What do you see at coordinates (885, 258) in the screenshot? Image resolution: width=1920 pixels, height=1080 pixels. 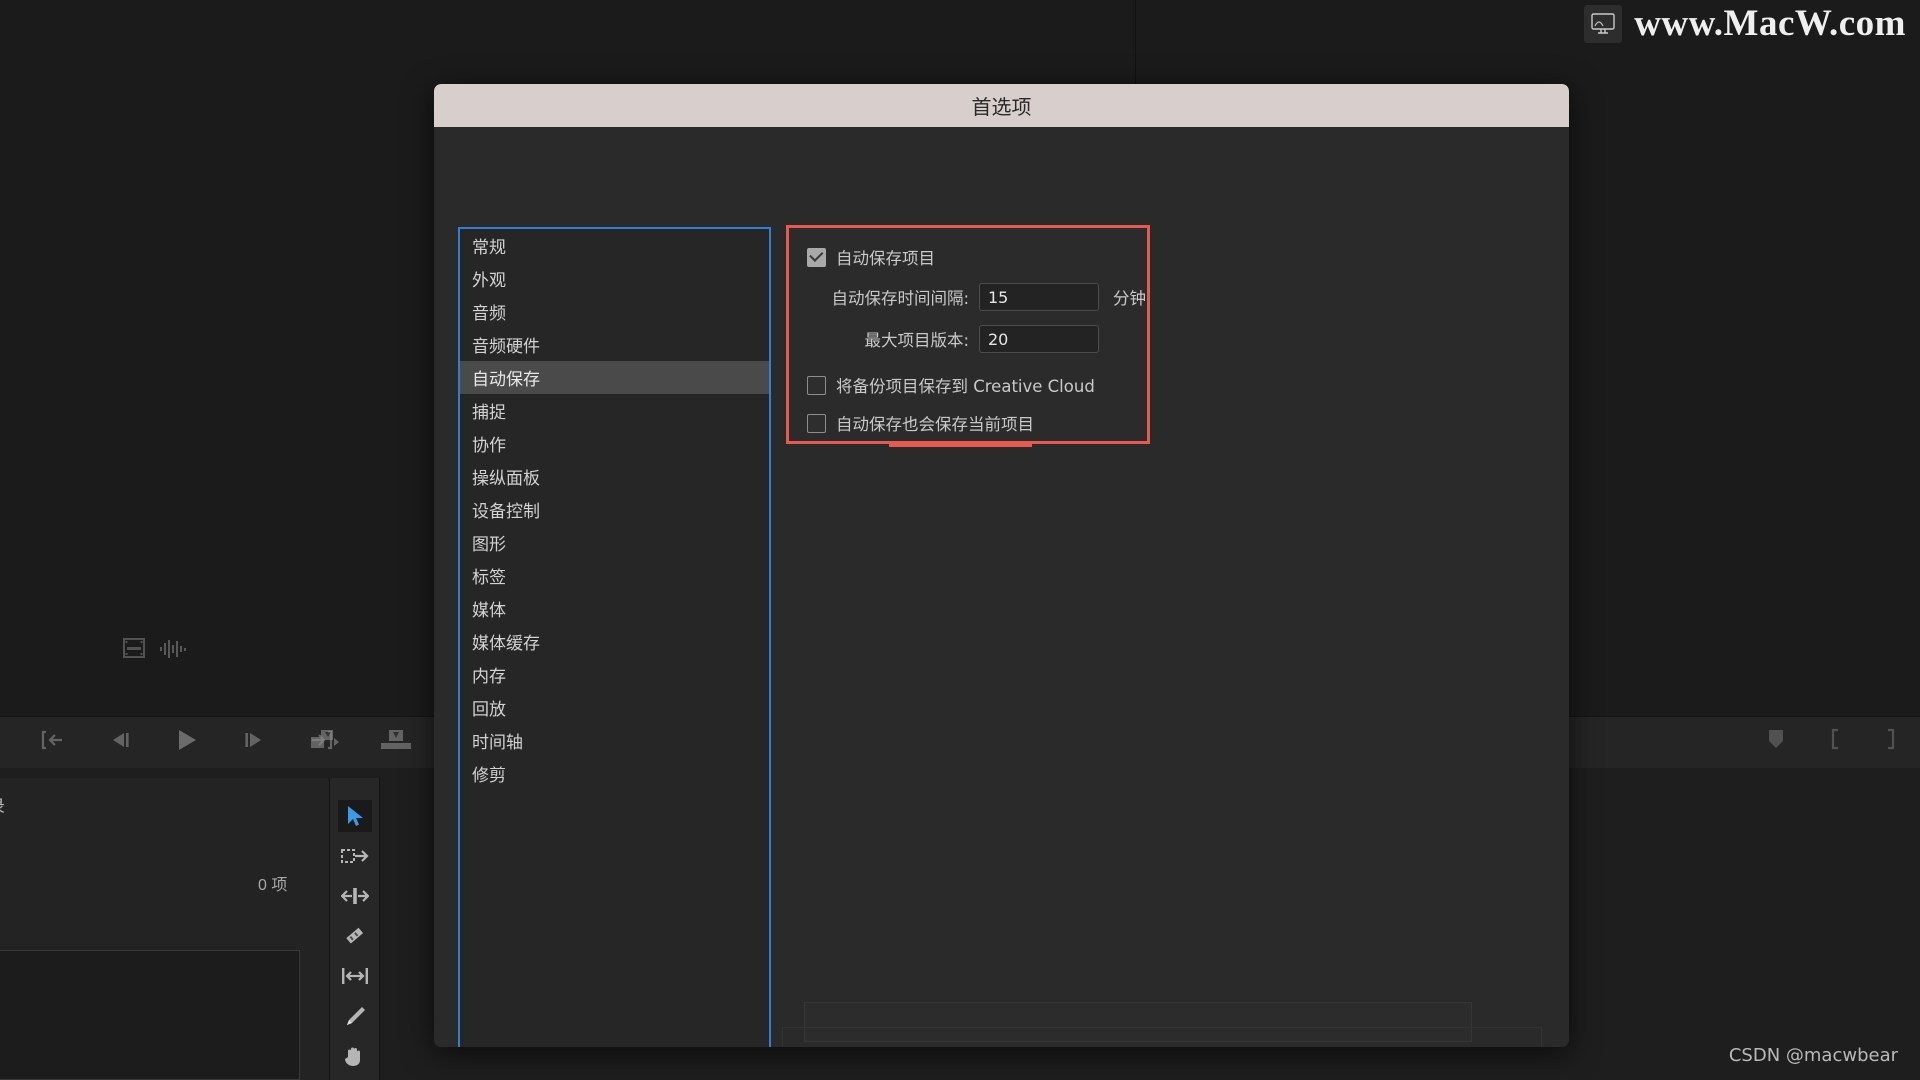 I see `autosave-projects-label: 自动保存项目` at bounding box center [885, 258].